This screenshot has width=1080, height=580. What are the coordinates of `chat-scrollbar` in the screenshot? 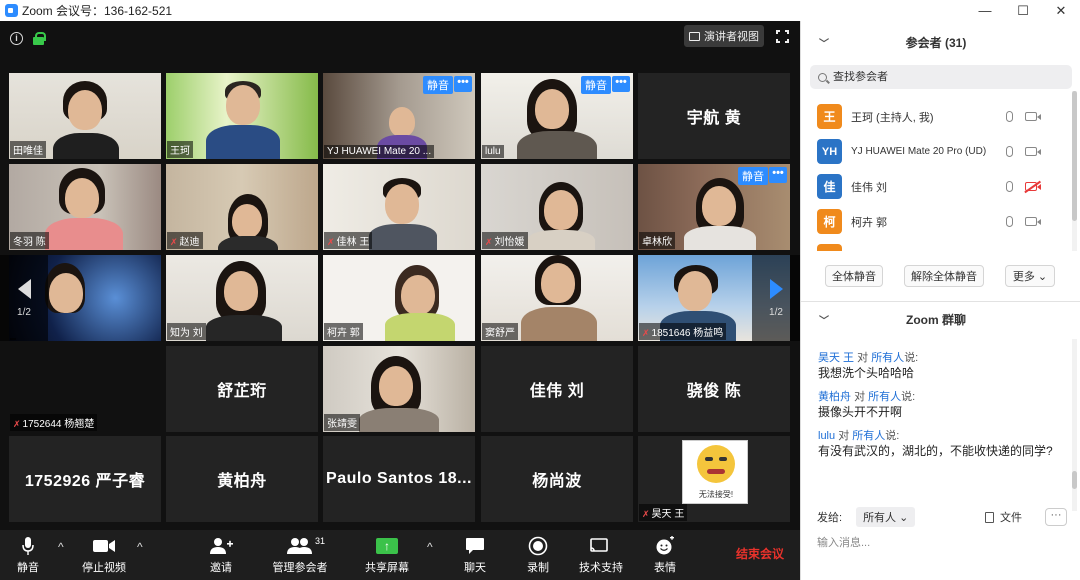 It's located at (1074, 425).